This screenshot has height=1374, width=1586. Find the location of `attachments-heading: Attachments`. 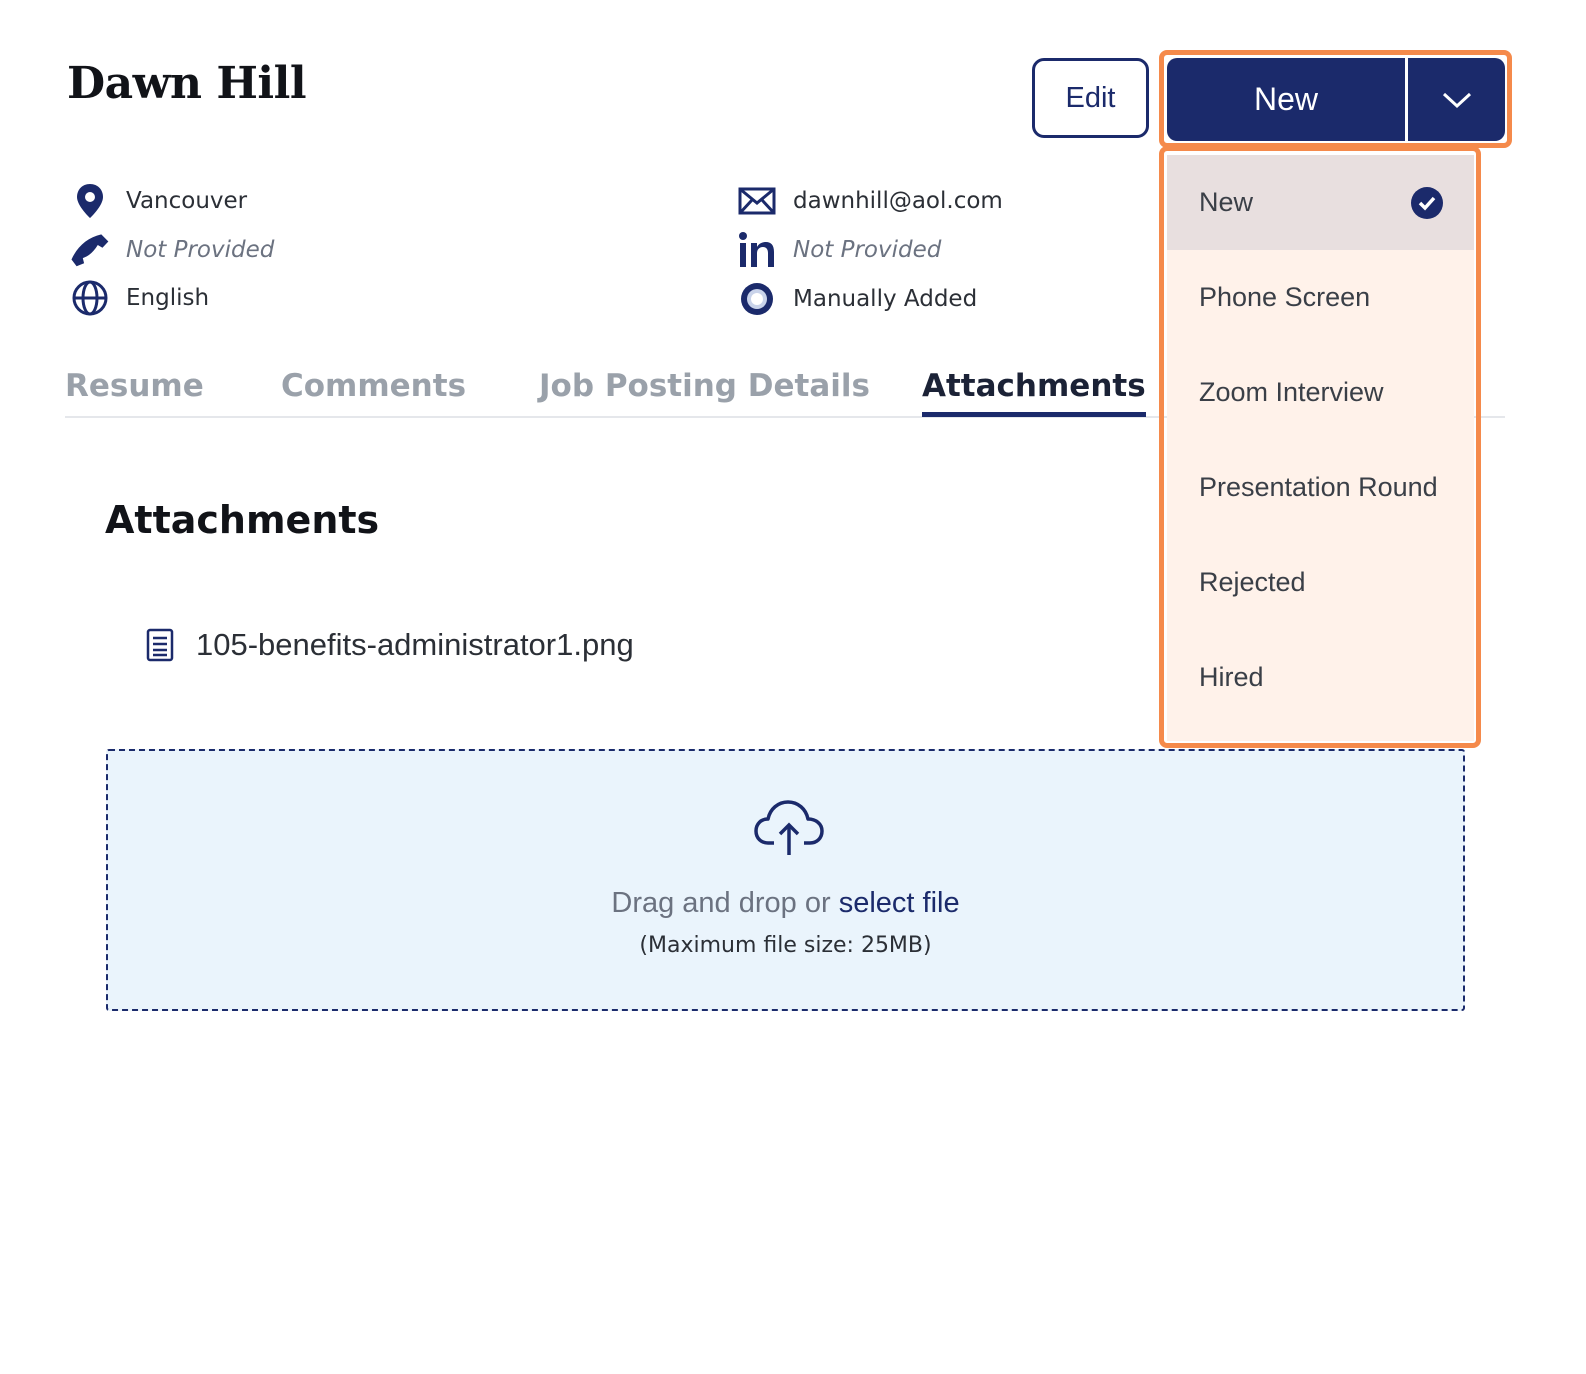

attachments-heading: Attachments is located at coordinates (242, 520).